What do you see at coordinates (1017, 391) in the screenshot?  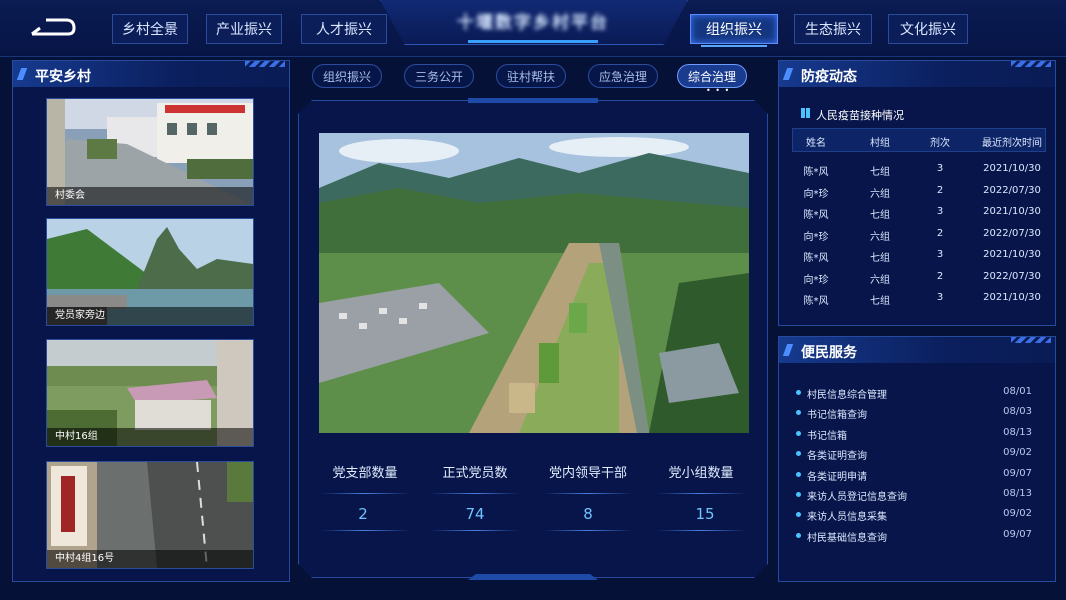 I see `service-date: 08/01` at bounding box center [1017, 391].